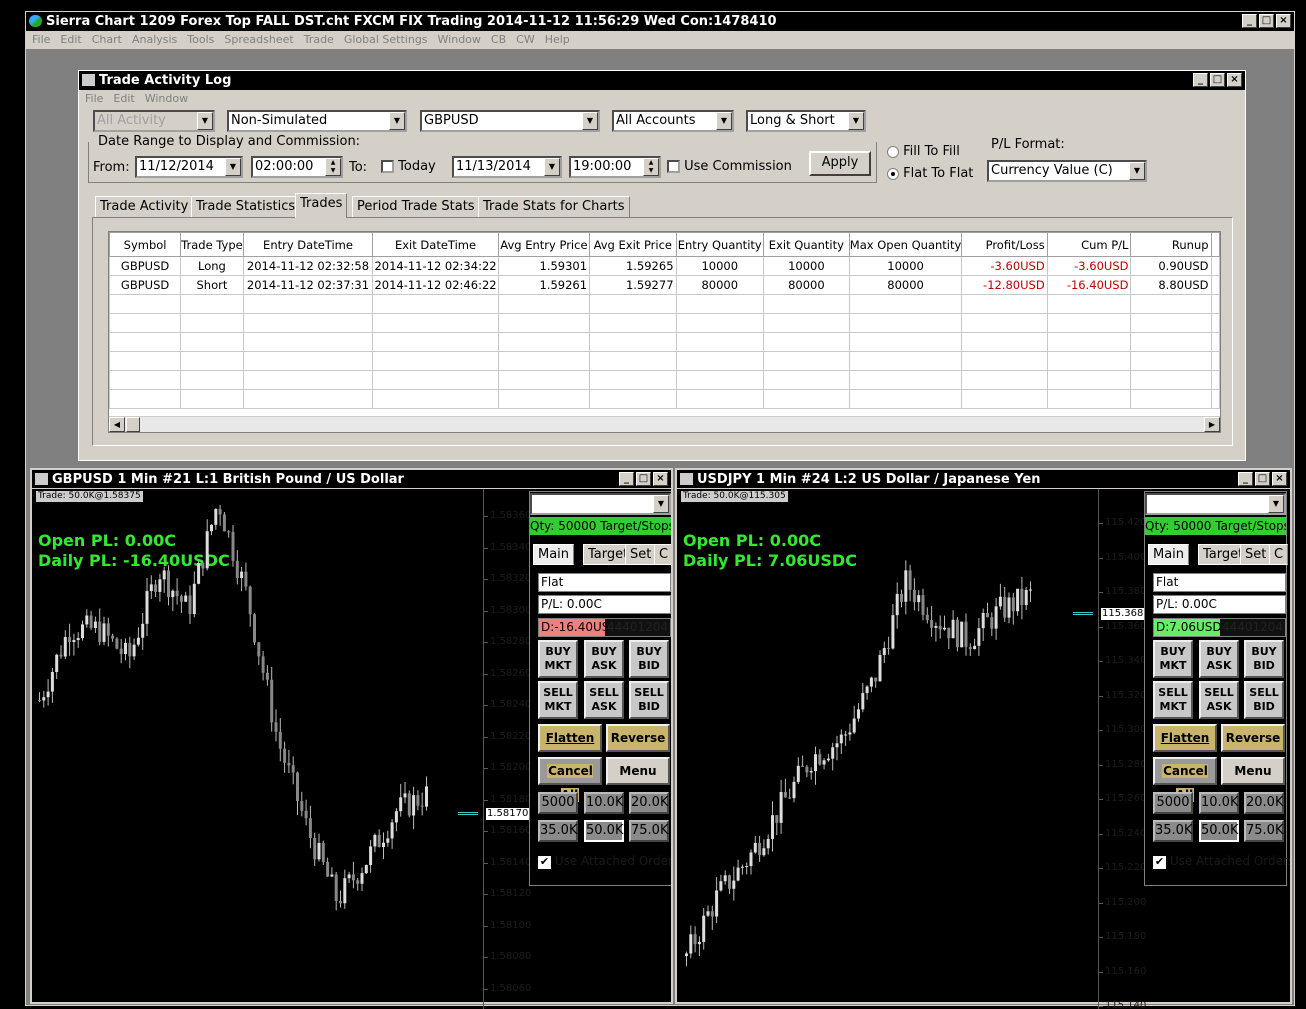 The width and height of the screenshot is (1306, 1009). Describe the element at coordinates (510, 121) in the screenshot. I see `symbol-select: GBPUSD ▼` at that location.